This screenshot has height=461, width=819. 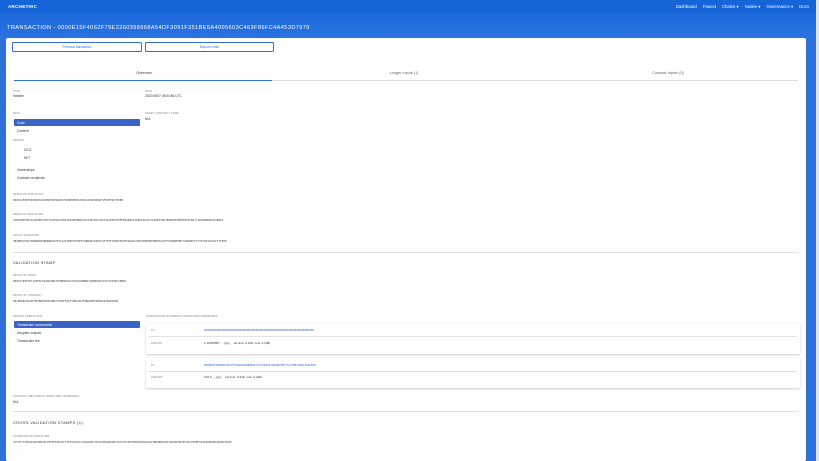 I want to click on contract-recipients-label: CONTRACT RECIPIENTS (RESOLVED ADDRESSES), so click(x=46, y=396).